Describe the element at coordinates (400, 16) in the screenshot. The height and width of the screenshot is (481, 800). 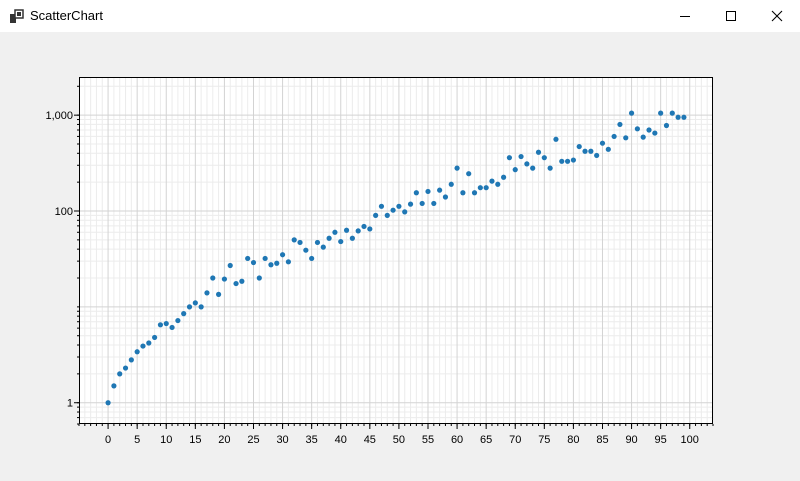
I see `title-bar: ScatterChart` at that location.